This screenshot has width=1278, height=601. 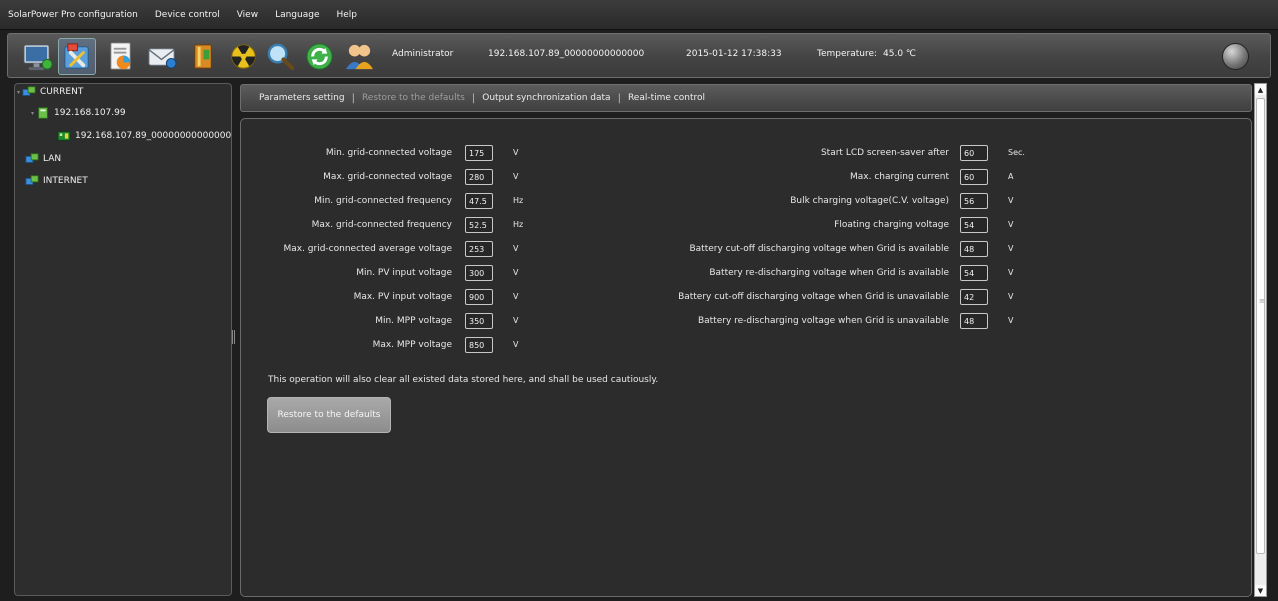 What do you see at coordinates (280, 56) in the screenshot?
I see `search-icon` at bounding box center [280, 56].